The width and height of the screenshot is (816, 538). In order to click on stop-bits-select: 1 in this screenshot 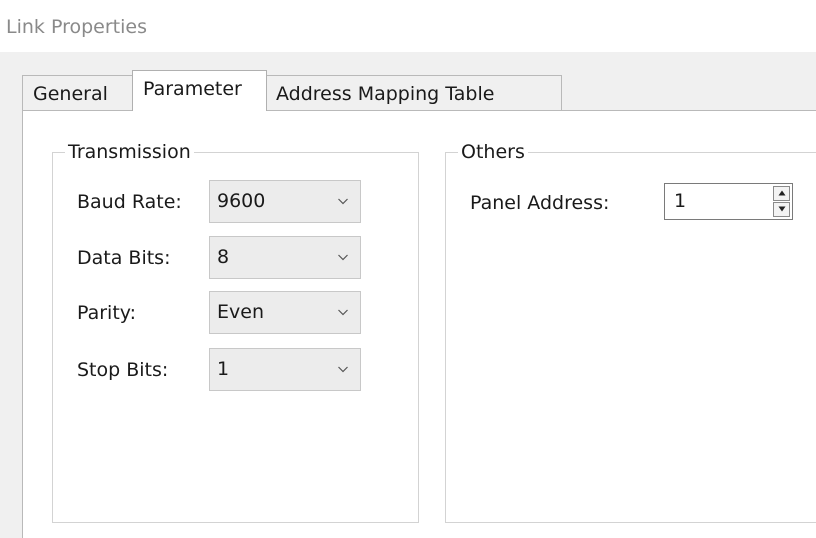, I will do `click(285, 369)`.